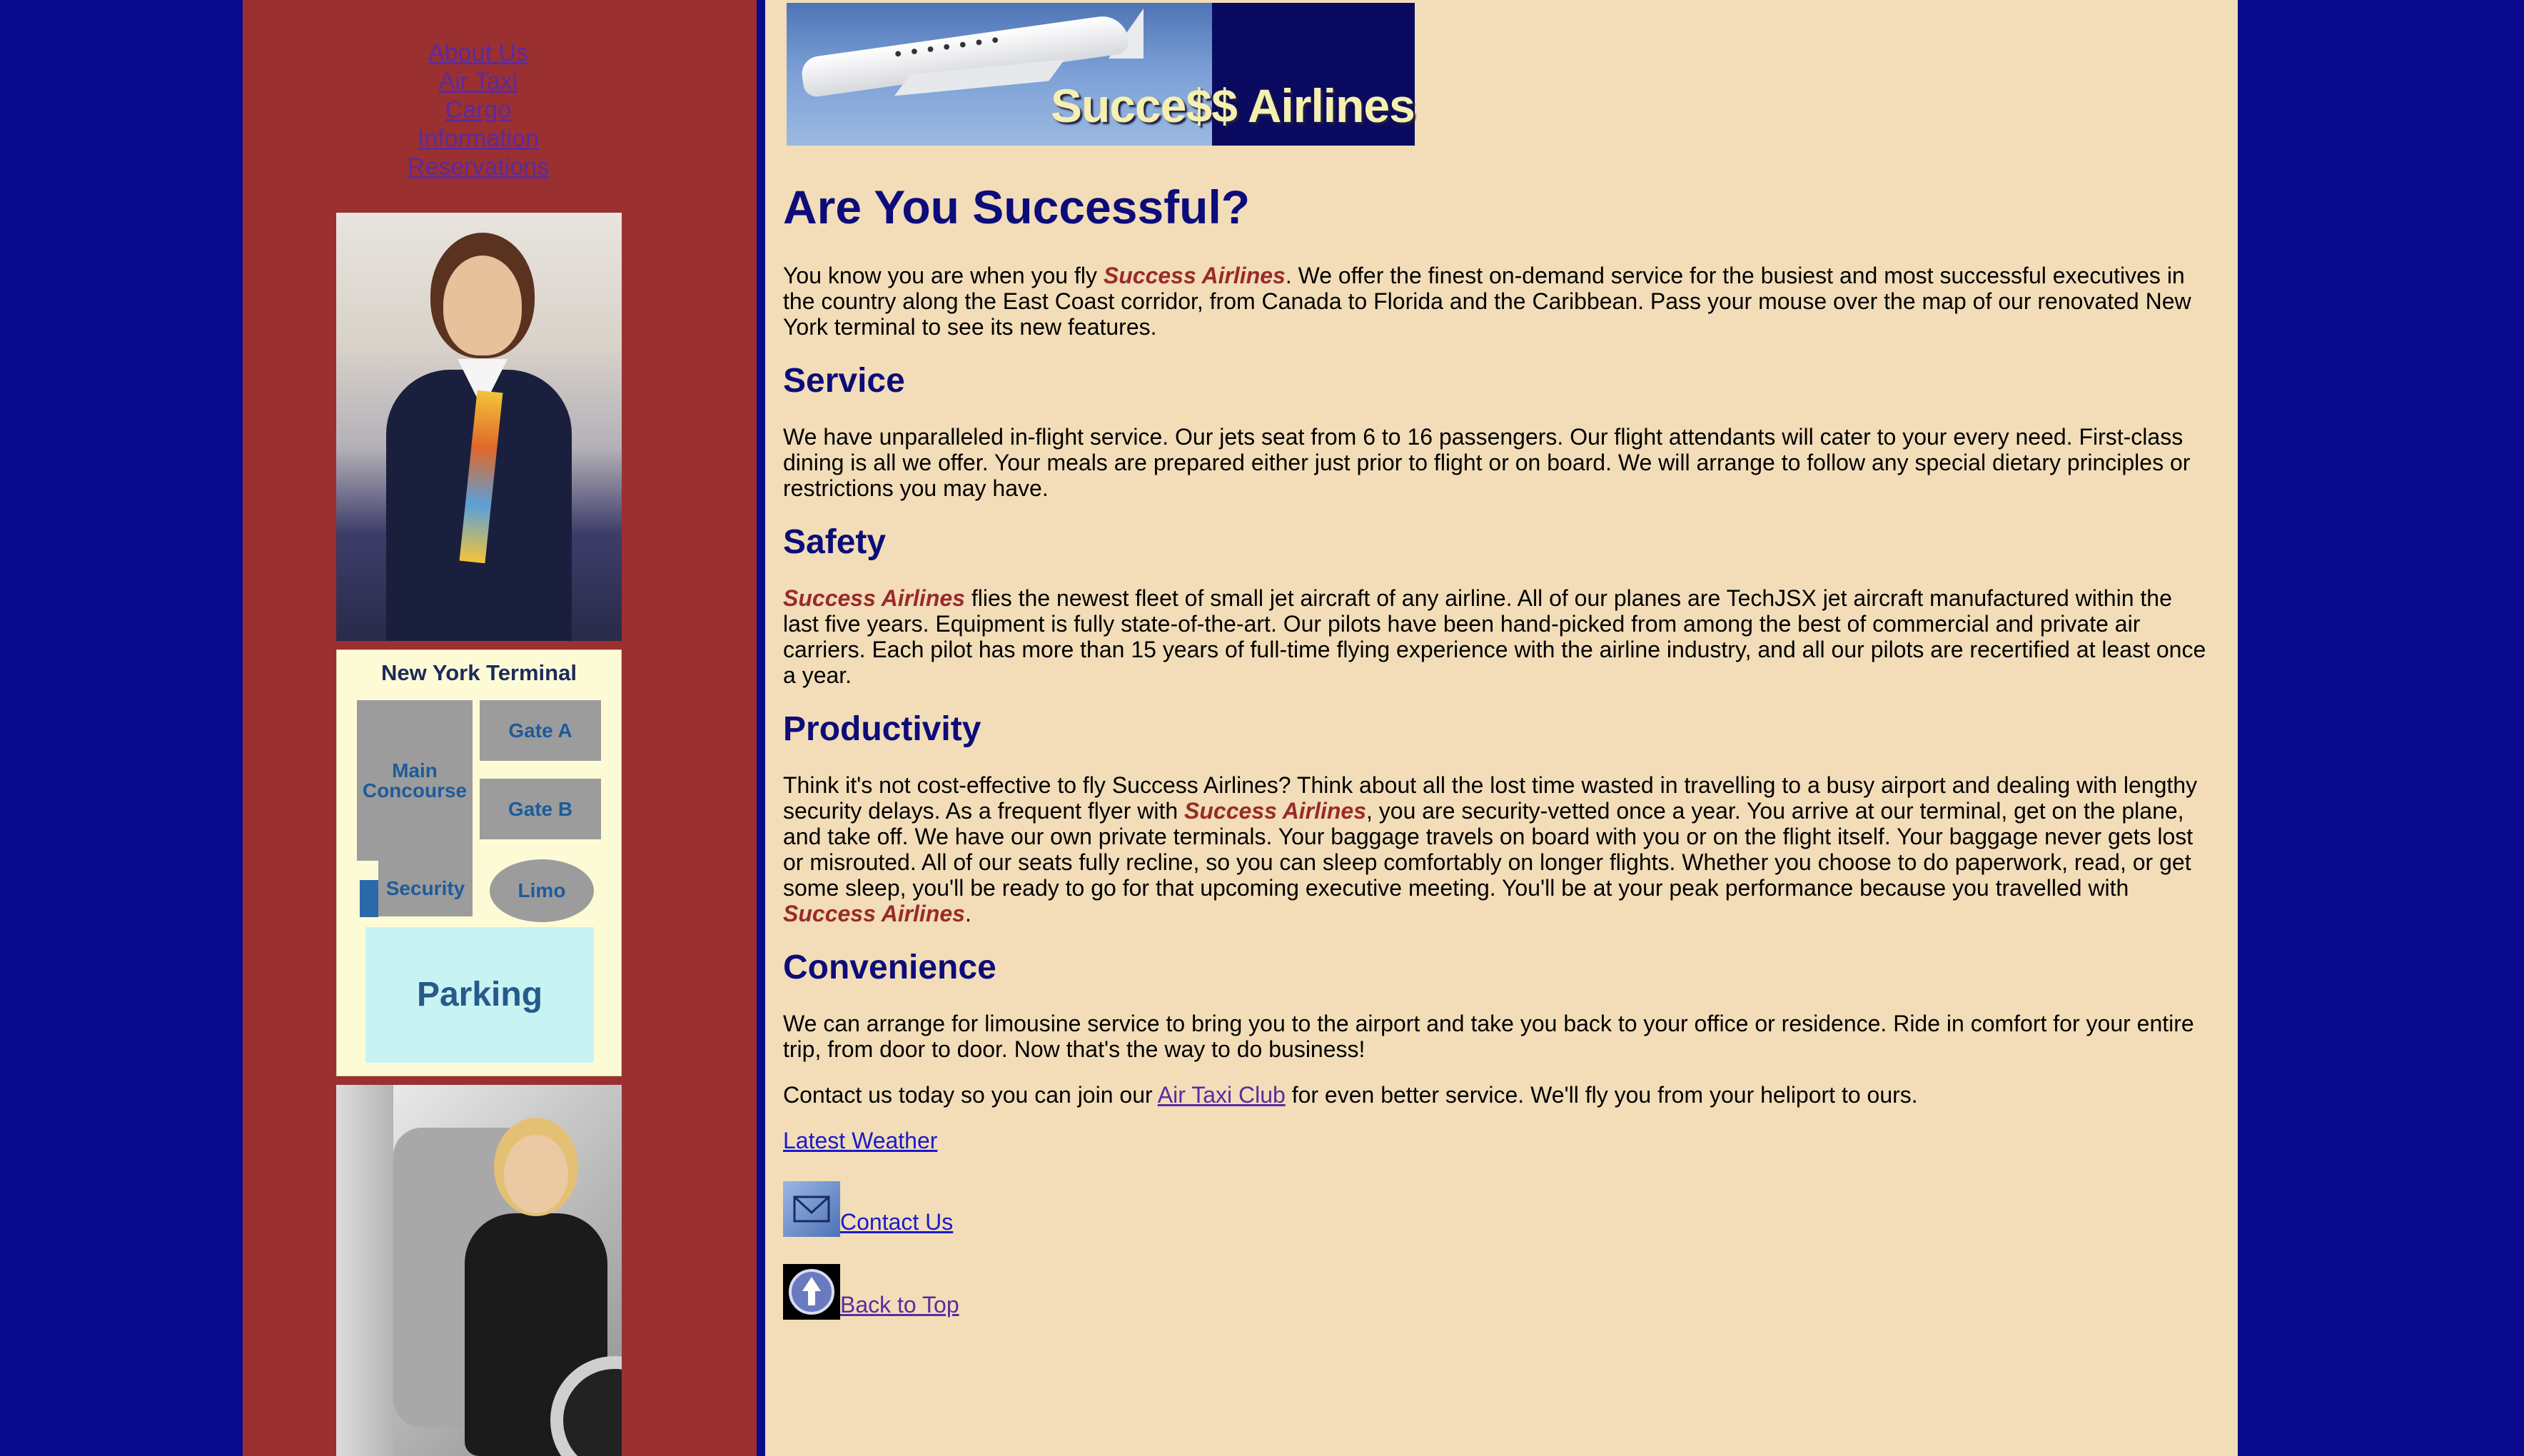 This screenshot has height=1456, width=2524. What do you see at coordinates (1101, 74) in the screenshot?
I see `airline-banner: ●●●●●●● Succe$$ Airlines` at bounding box center [1101, 74].